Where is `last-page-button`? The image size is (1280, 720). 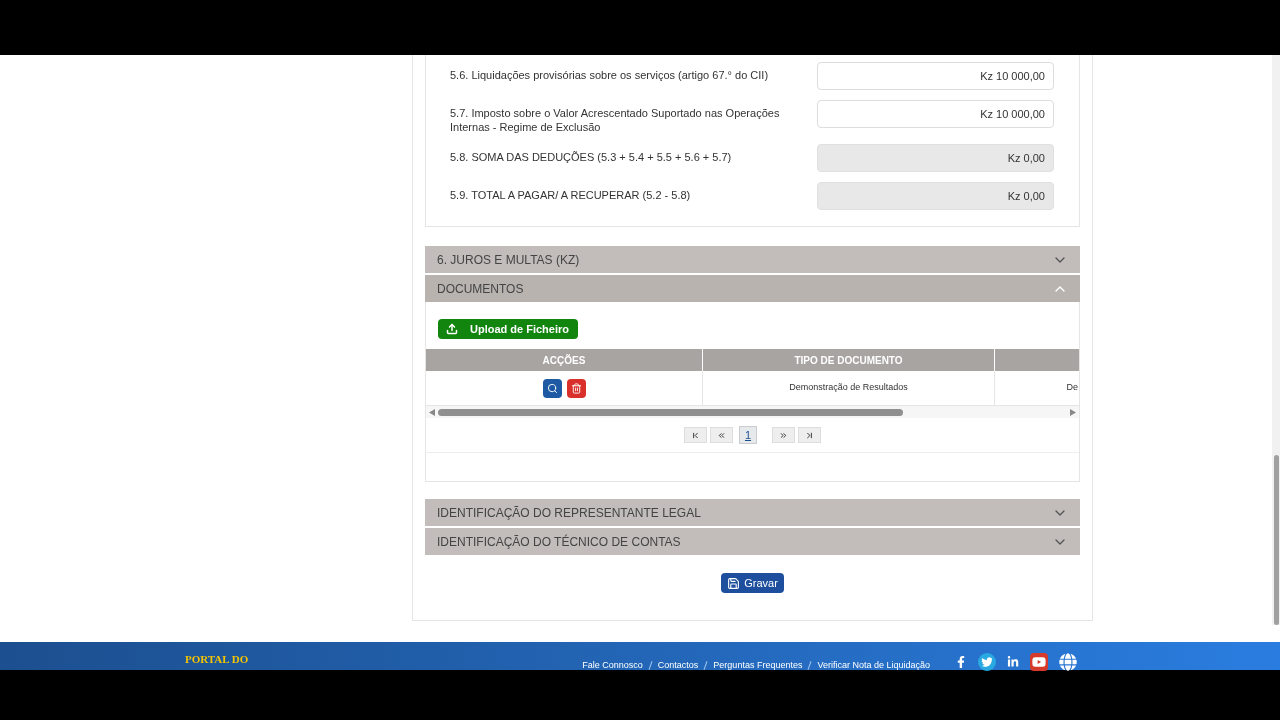
last-page-button is located at coordinates (809, 435).